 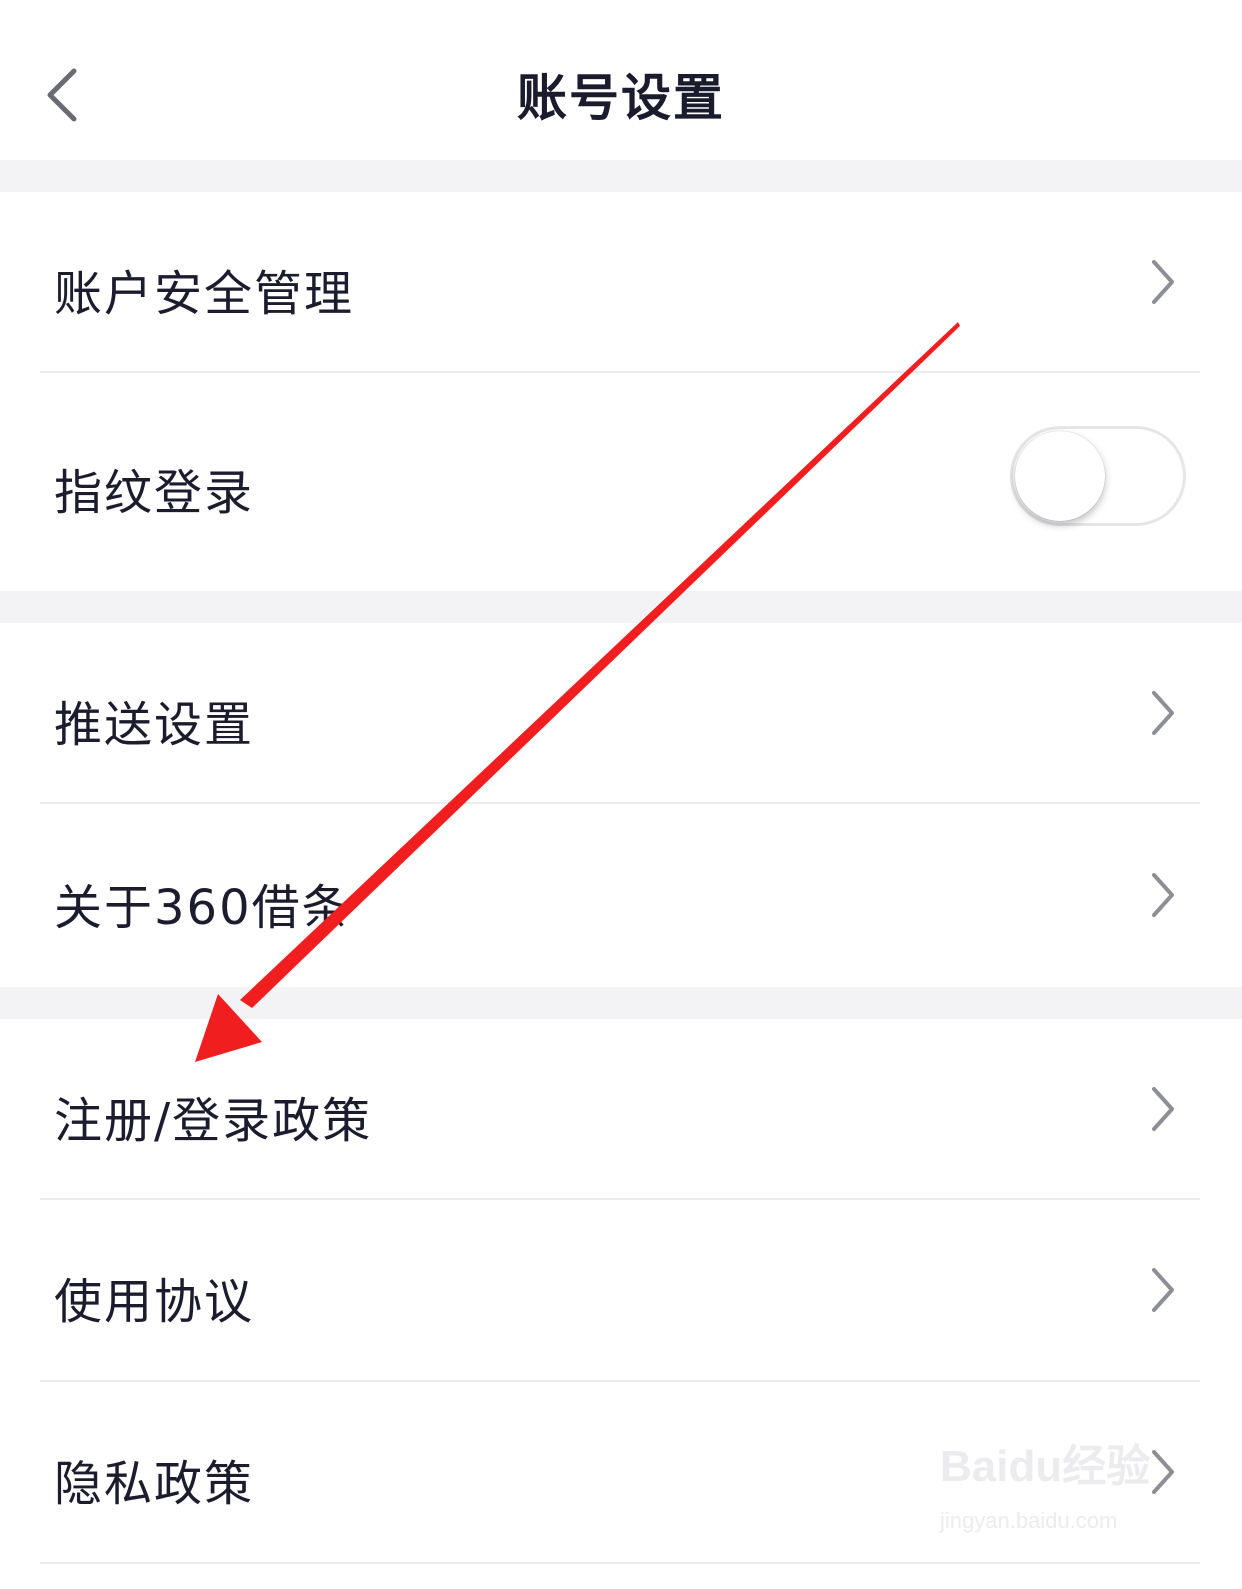 I want to click on list-item-about: 关于360借条, so click(x=621, y=895).